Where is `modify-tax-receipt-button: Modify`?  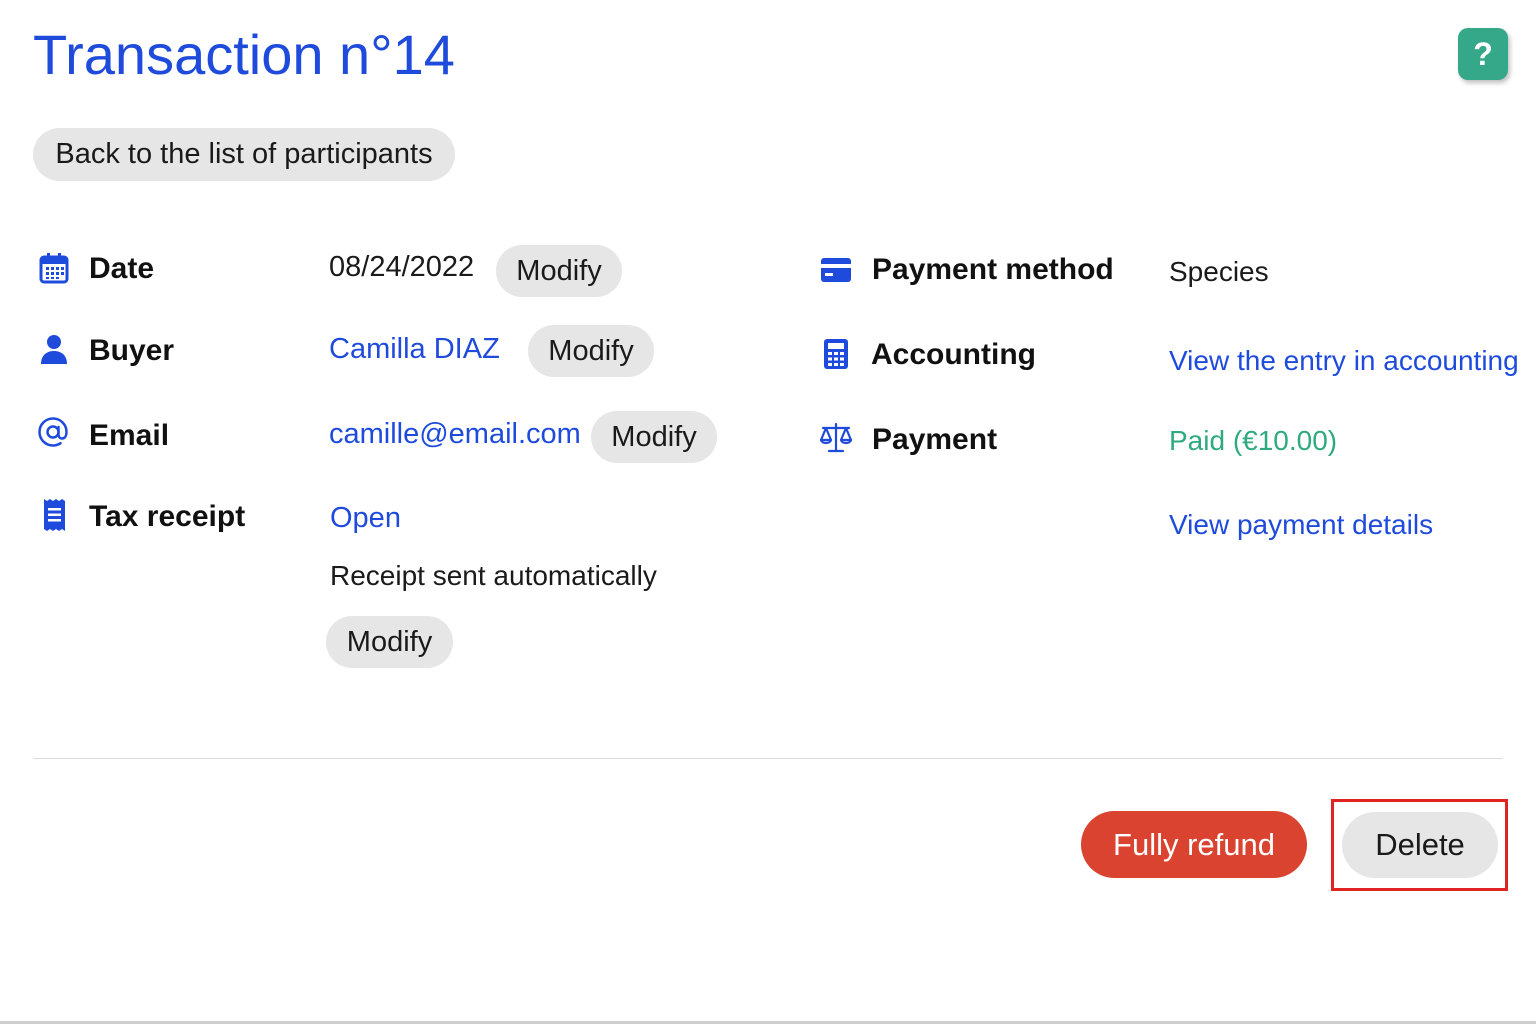
modify-tax-receipt-button: Modify is located at coordinates (389, 642).